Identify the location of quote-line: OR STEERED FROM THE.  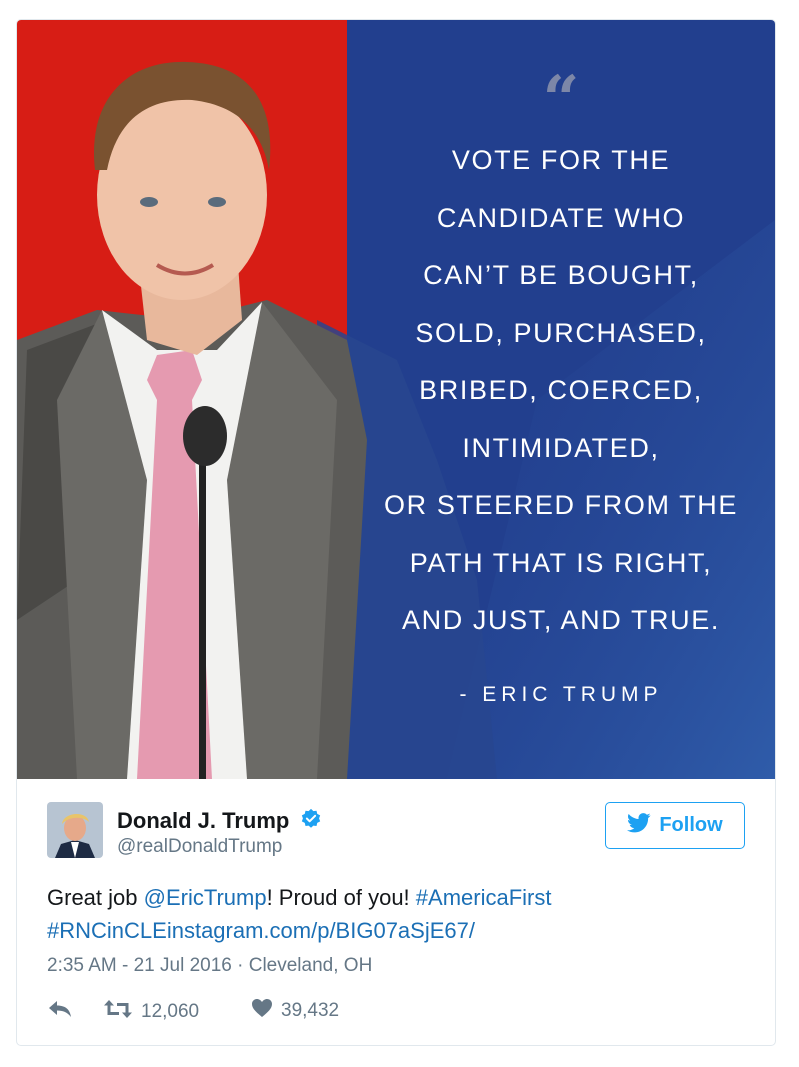
(561, 505).